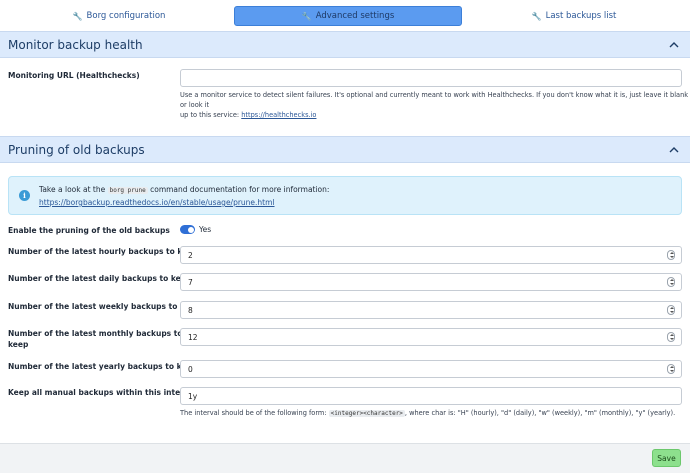  Describe the element at coordinates (345, 458) in the screenshot. I see `footer-bar` at that location.